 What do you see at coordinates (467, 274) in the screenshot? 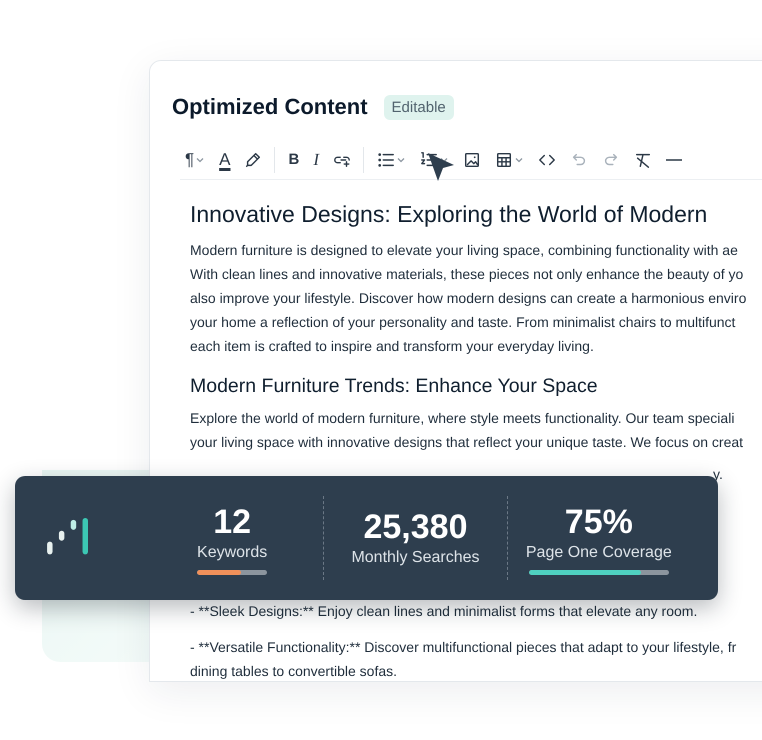
I see `text-line: With clean lines and innovative materials, these pieces not only enhance the beauty of yo` at bounding box center [467, 274].